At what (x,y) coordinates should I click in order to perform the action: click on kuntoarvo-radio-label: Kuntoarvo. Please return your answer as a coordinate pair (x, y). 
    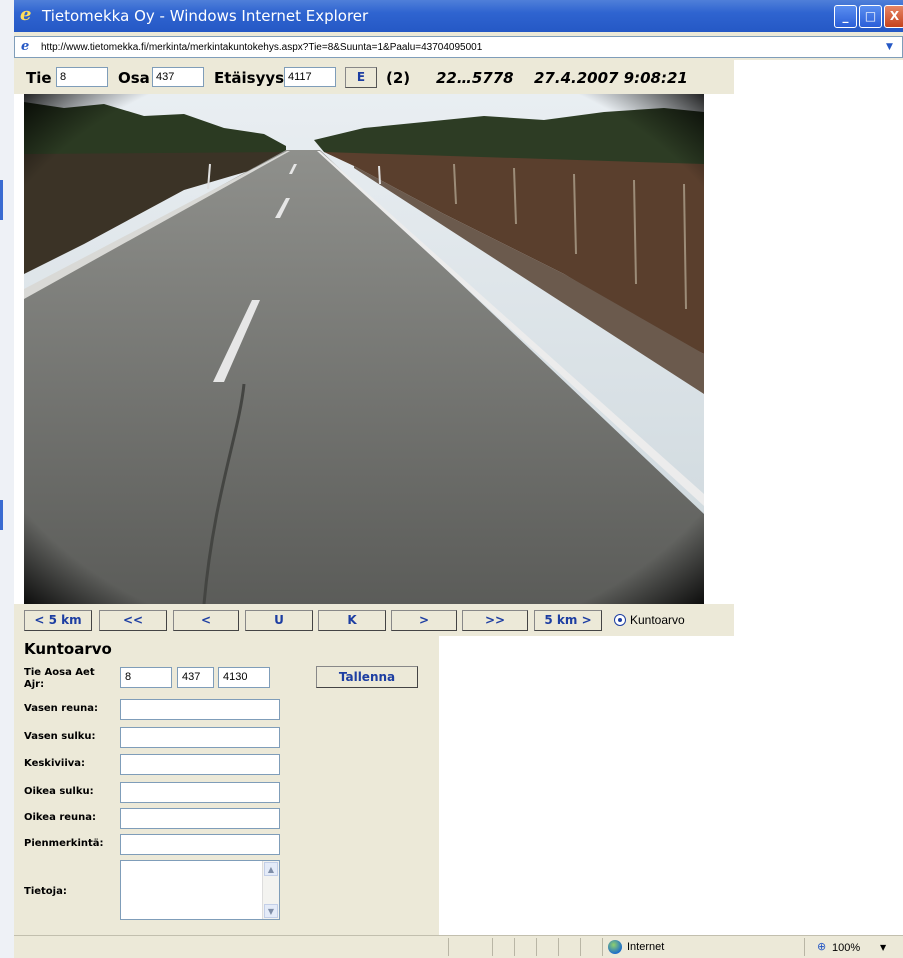
    Looking at the image, I should click on (657, 620).